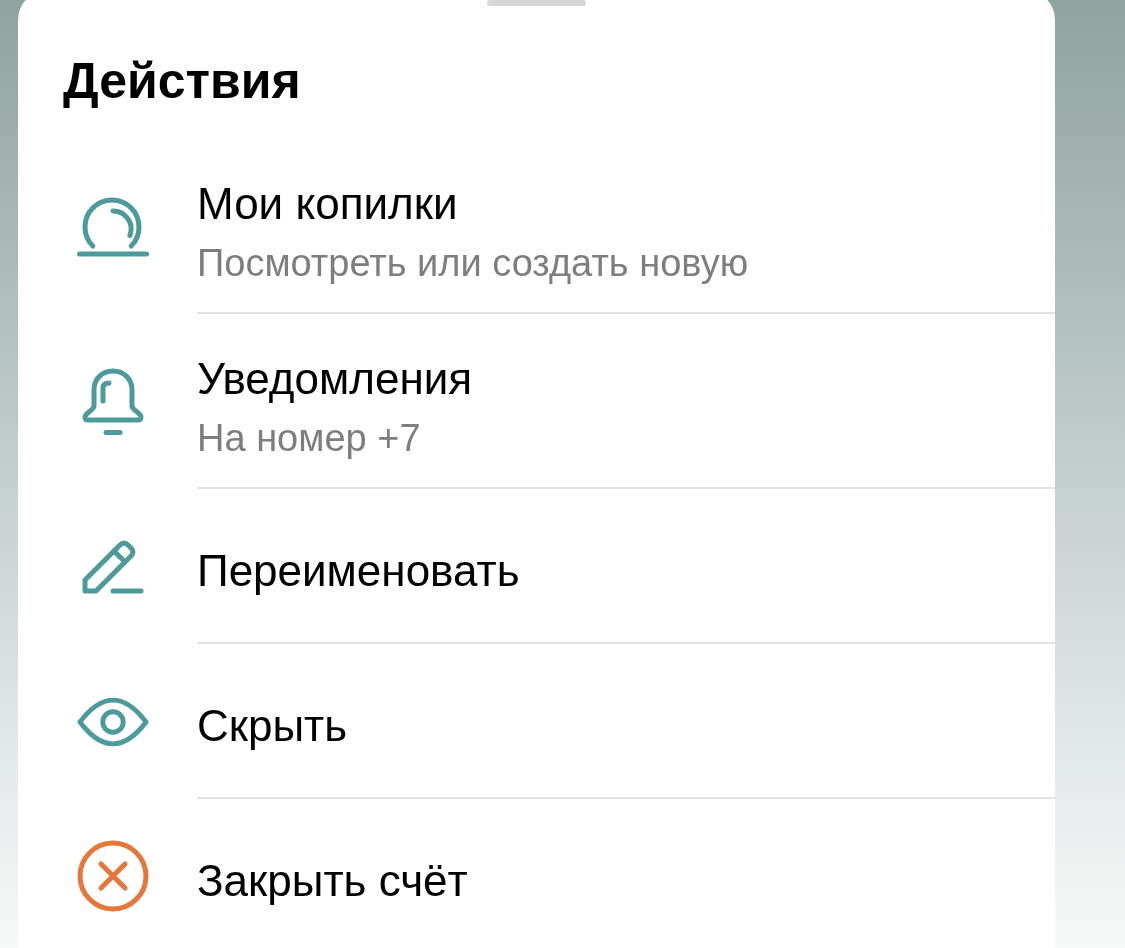 This screenshot has width=1125, height=948. Describe the element at coordinates (536, 873) in the screenshot. I see `menu-item: Закрыть счёт` at that location.